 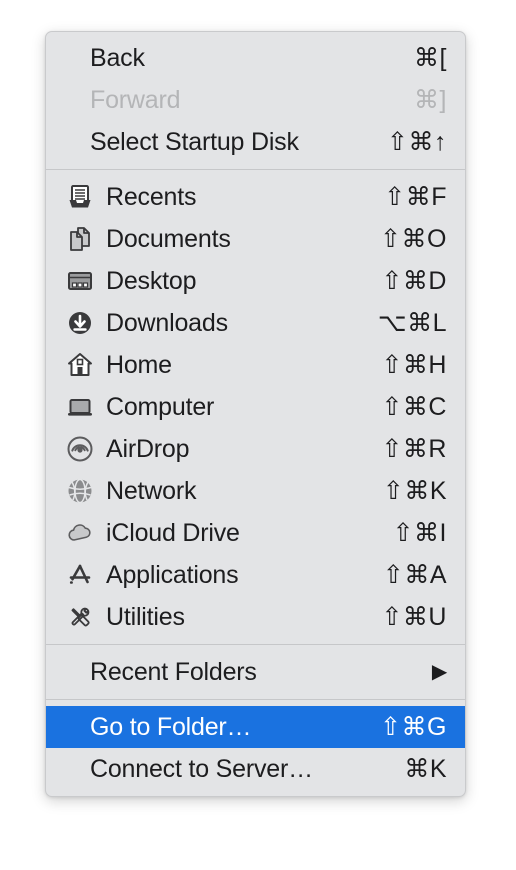 I want to click on home-house-icon, so click(x=85, y=365).